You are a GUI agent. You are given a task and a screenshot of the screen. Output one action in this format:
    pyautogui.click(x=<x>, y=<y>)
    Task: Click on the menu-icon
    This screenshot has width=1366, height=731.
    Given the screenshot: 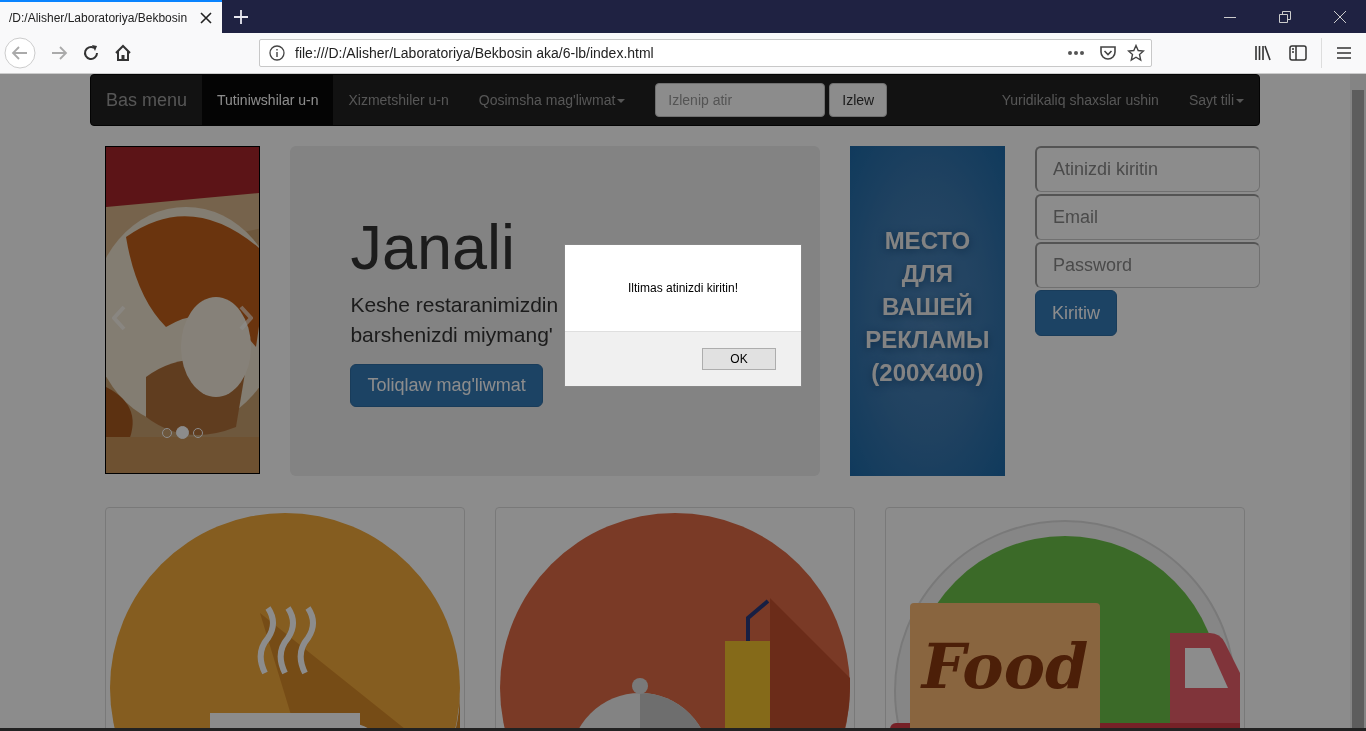 What is the action you would take?
    pyautogui.click(x=1344, y=53)
    